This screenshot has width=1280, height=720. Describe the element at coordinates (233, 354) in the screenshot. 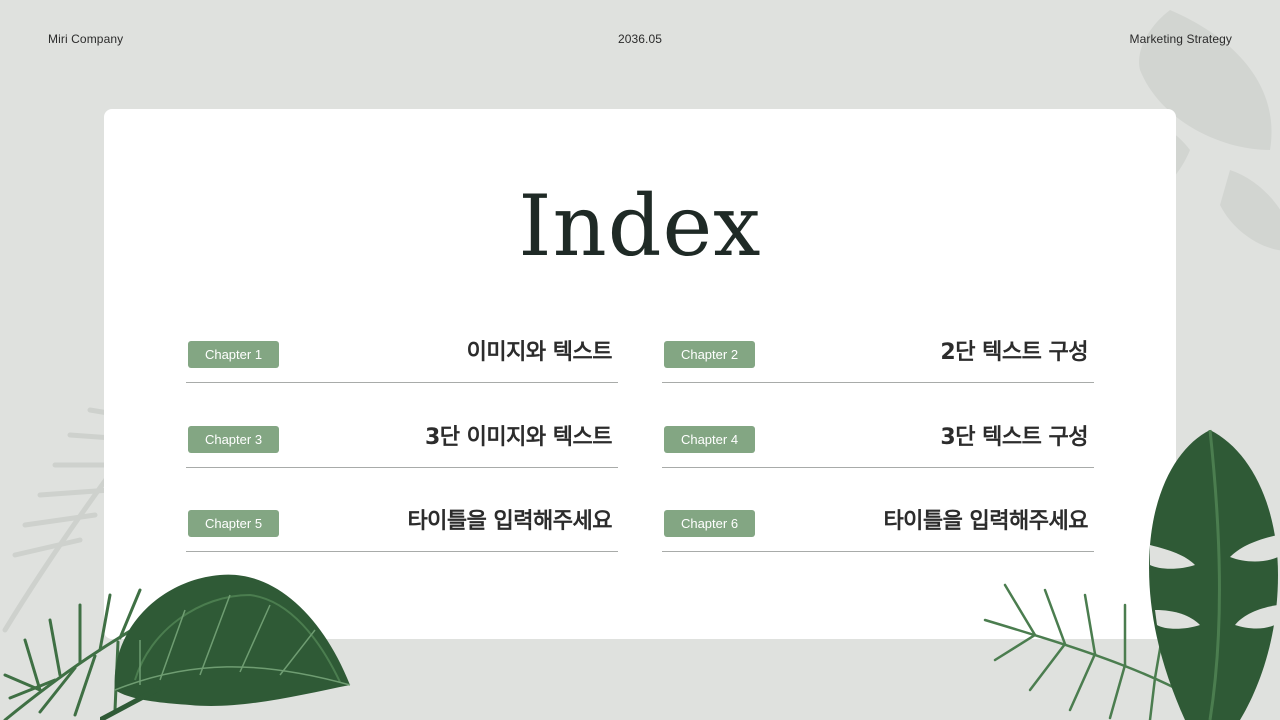

I see `chapter-badge: Chapter 1` at that location.